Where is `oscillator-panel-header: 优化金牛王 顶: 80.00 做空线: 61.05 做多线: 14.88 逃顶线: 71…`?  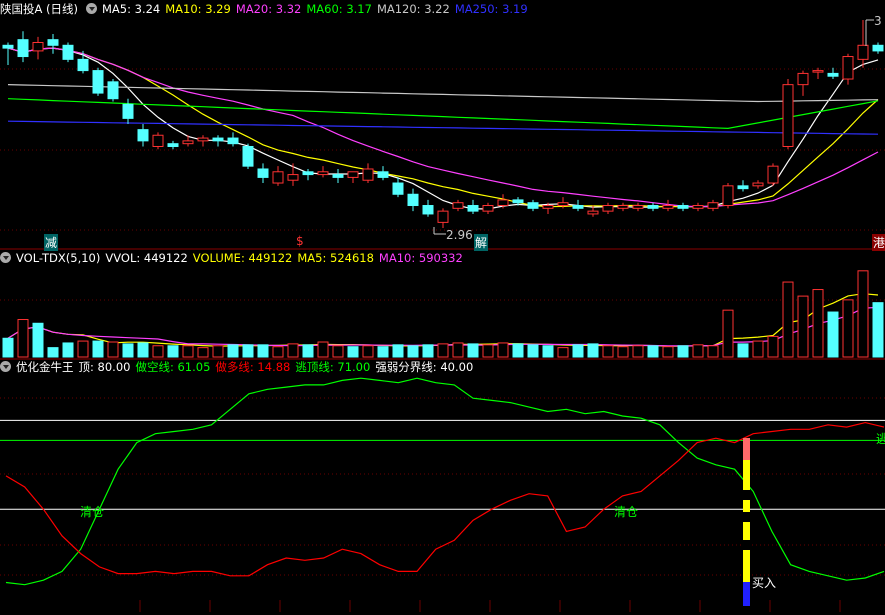
oscillator-panel-header: 优化金牛王 顶: 80.00 做空线: 61.05 做多线: 14.88 逃顶线: 71… is located at coordinates (241, 367).